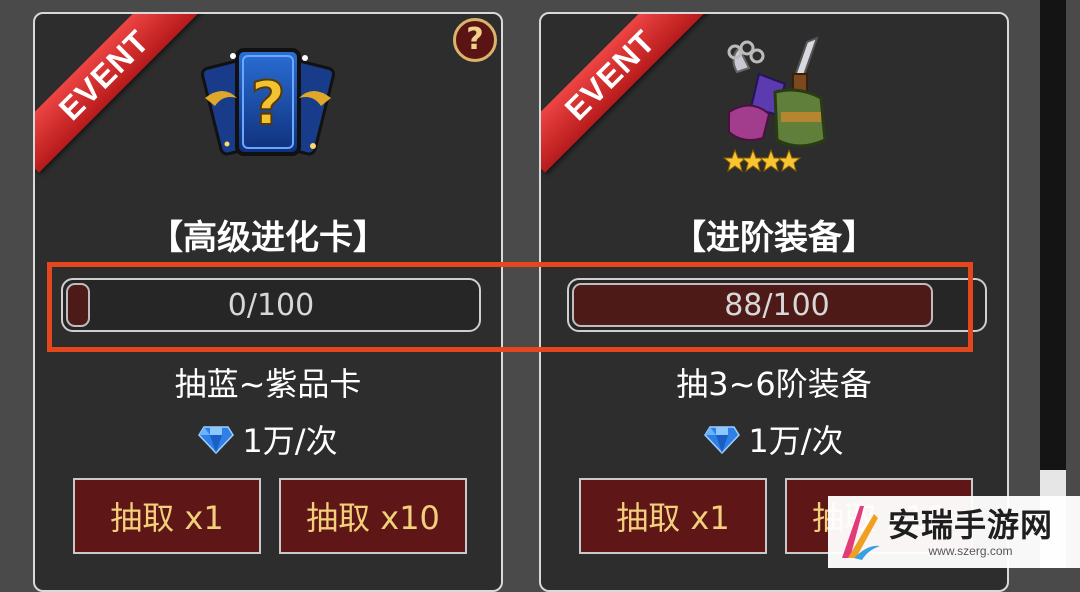 Image resolution: width=1080 pixels, height=592 pixels. Describe the element at coordinates (861, 533) in the screenshot. I see `site-logo-icon` at that location.